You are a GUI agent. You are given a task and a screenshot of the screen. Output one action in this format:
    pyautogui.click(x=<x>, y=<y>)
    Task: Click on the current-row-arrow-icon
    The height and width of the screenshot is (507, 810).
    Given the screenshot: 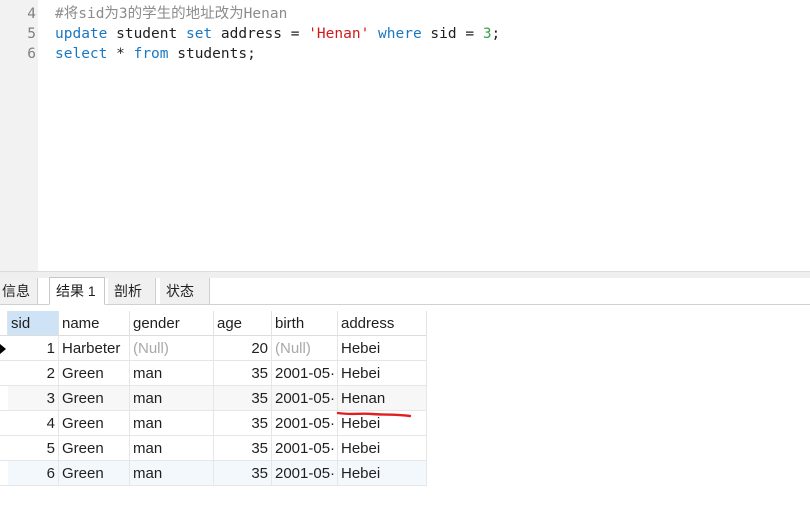 What is the action you would take?
    pyautogui.click(x=3, y=349)
    